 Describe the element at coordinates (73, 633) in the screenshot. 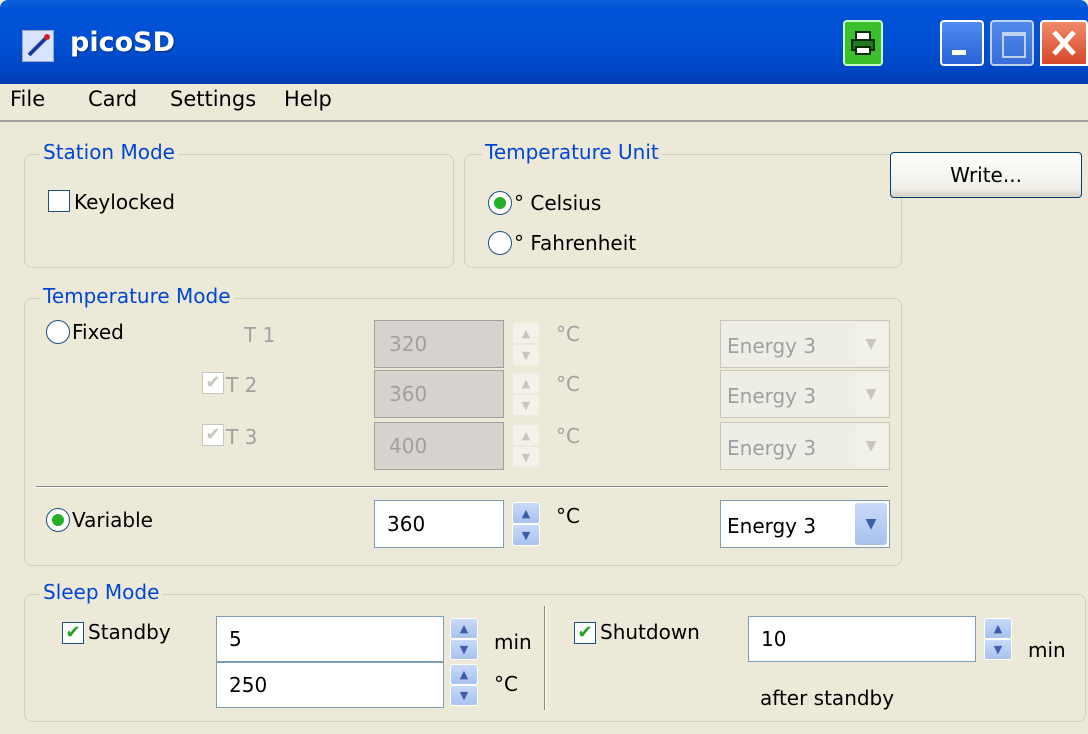

I see `standby-checkbox: ✔` at that location.